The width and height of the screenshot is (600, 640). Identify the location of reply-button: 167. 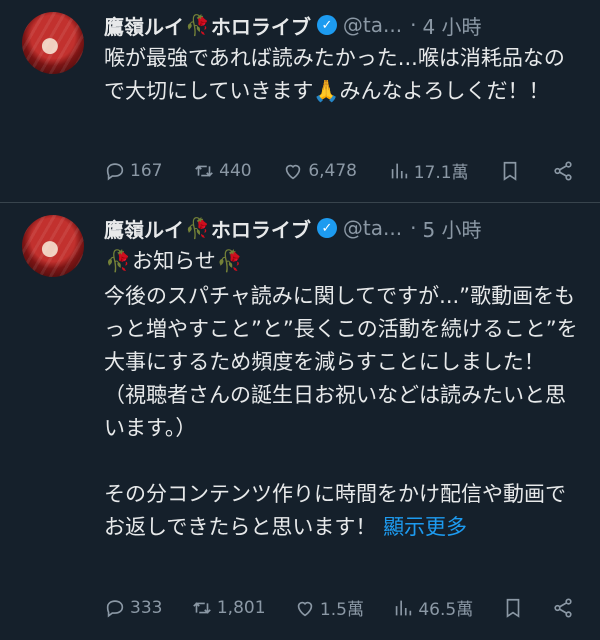
(133, 171).